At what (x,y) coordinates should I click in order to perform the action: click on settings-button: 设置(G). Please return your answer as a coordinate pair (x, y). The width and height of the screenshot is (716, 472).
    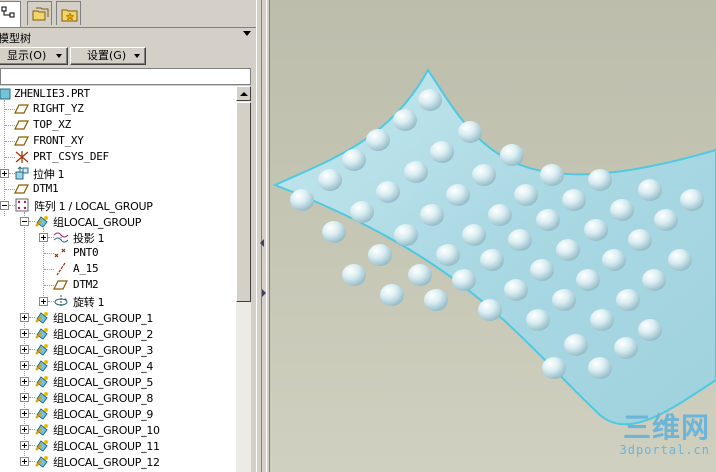
    Looking at the image, I should click on (108, 56).